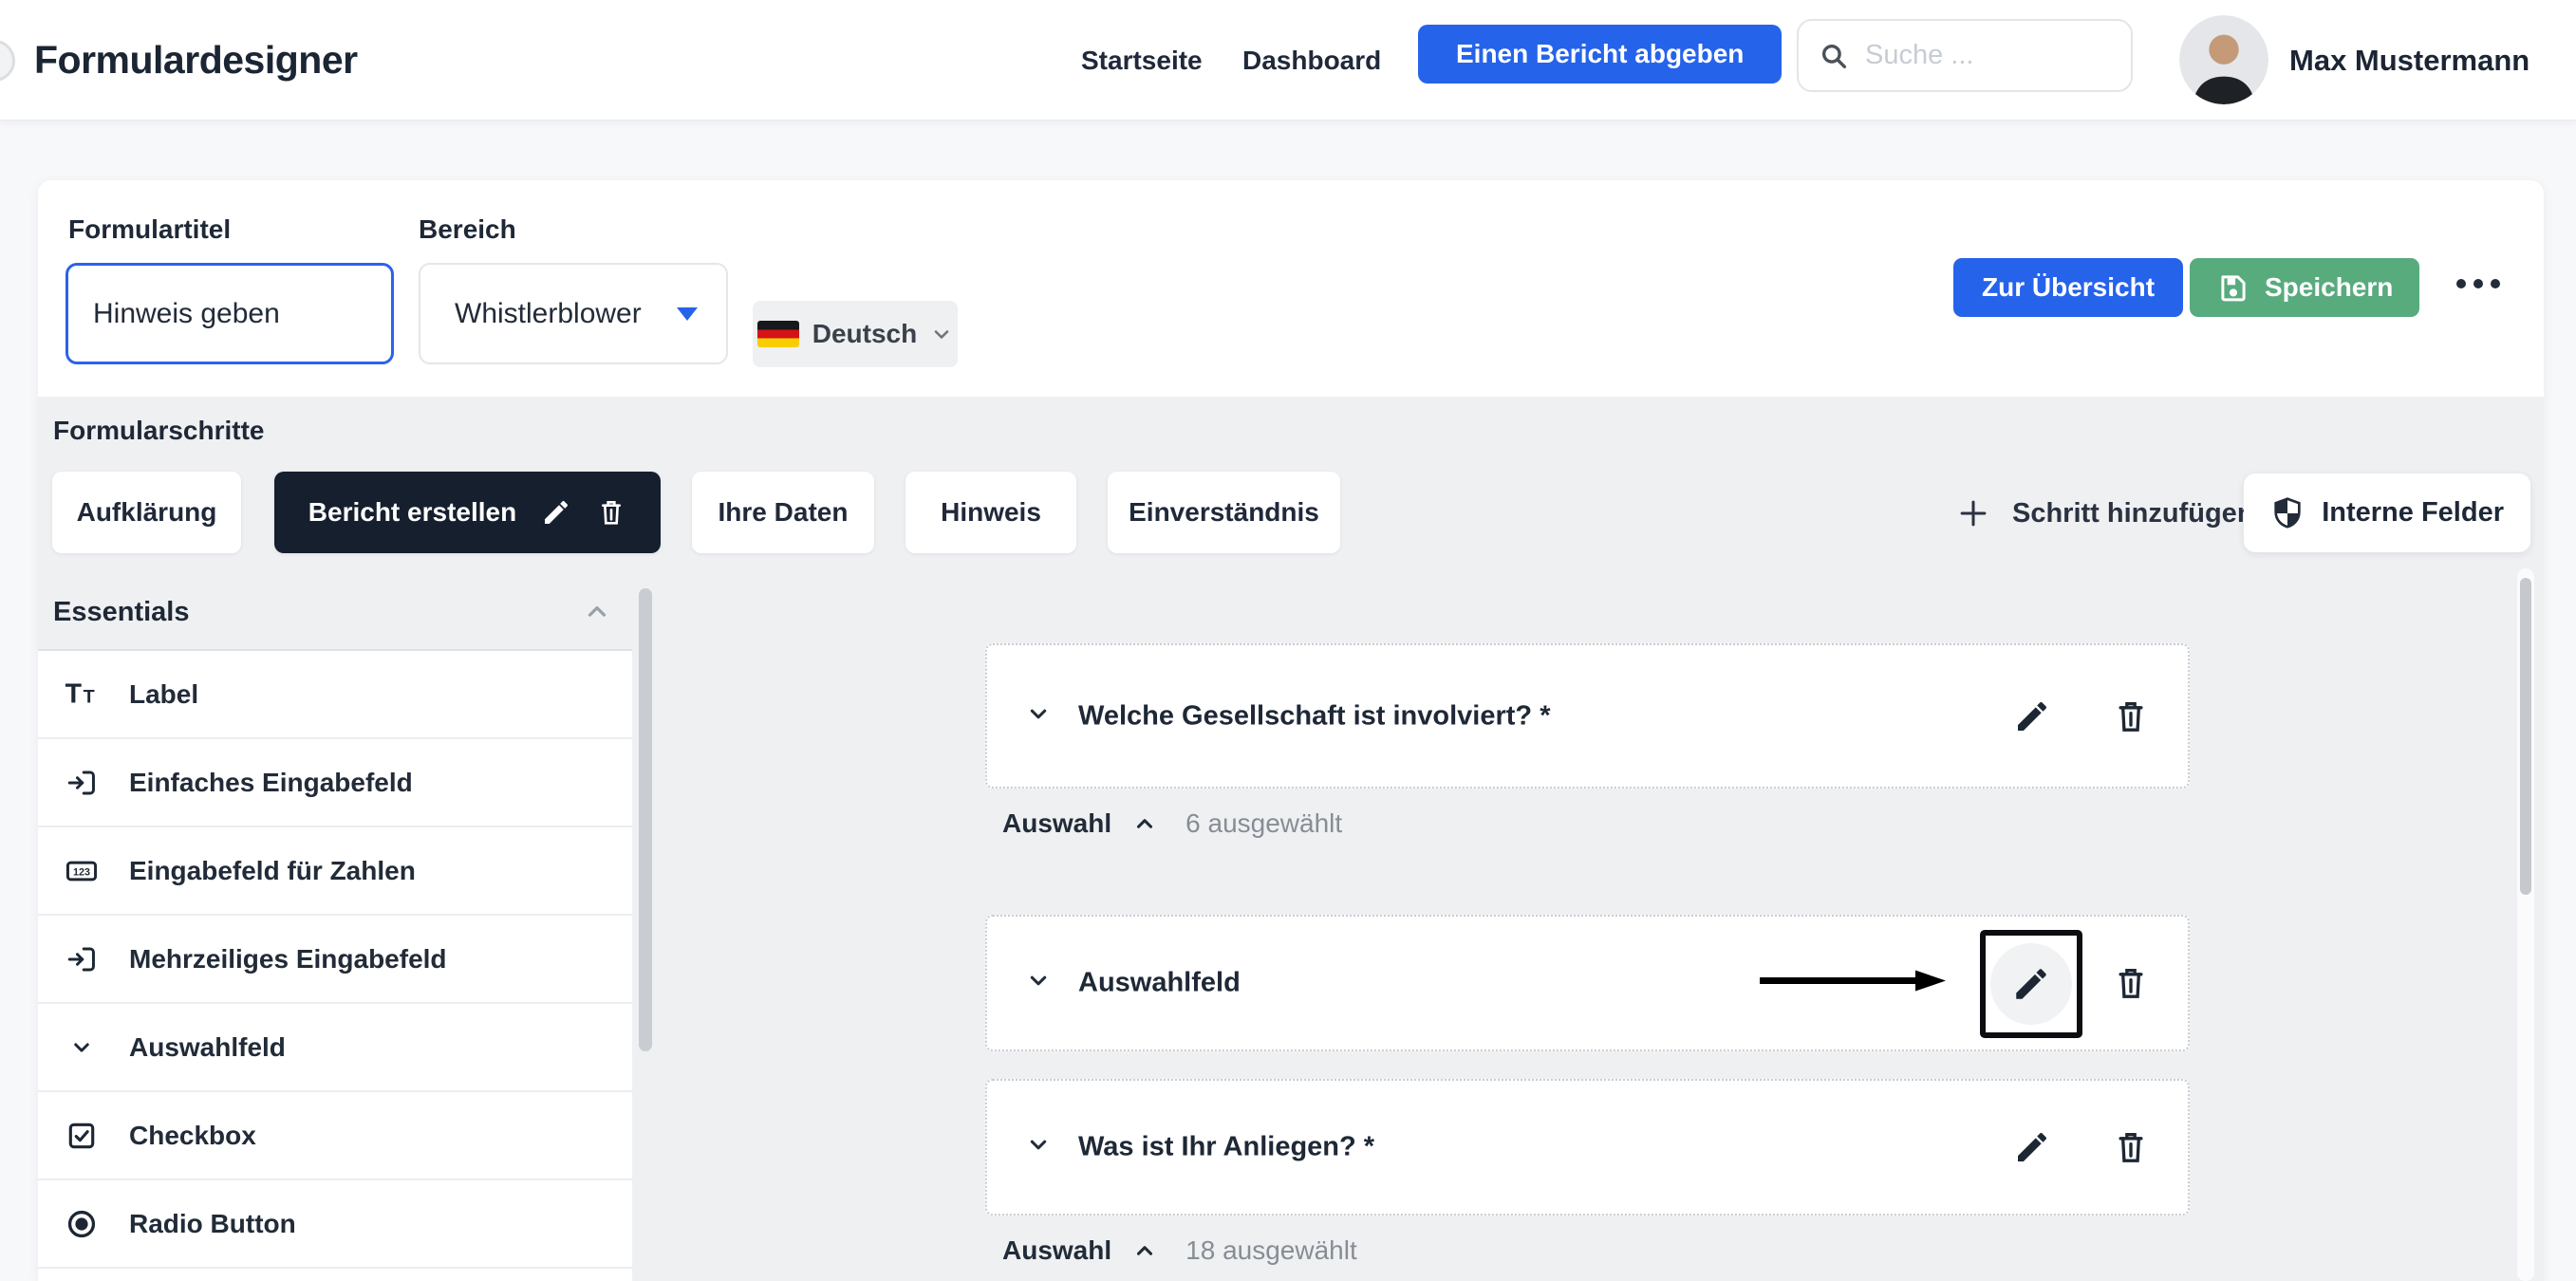 This screenshot has height=1281, width=2576. What do you see at coordinates (1160, 983) in the screenshot?
I see `field-label: Auswahlfeld` at bounding box center [1160, 983].